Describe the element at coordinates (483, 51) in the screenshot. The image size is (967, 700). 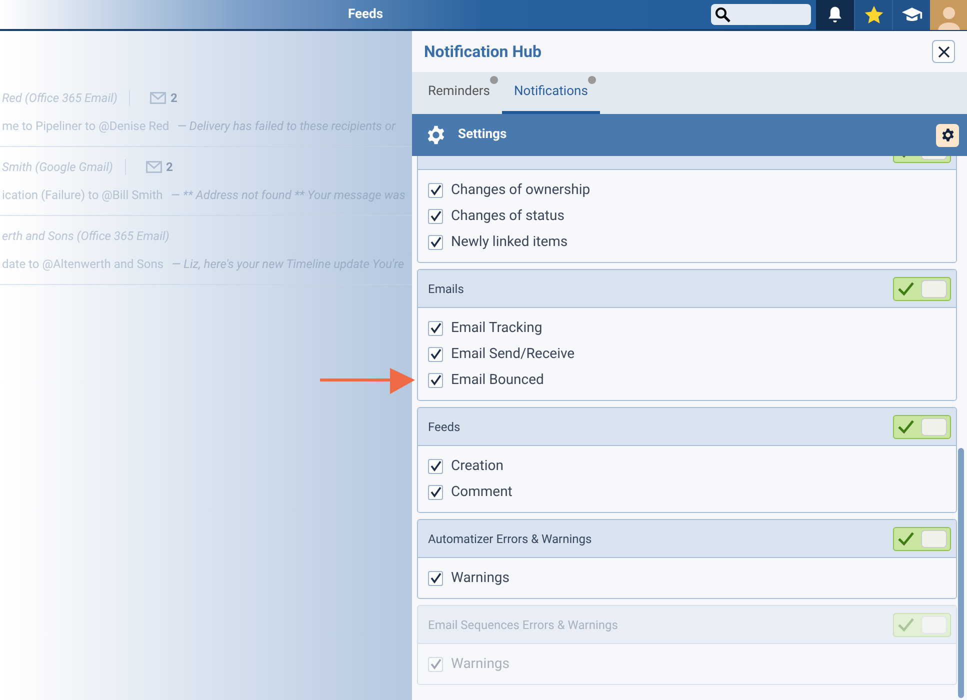
I see `panel-title: Notification Hub` at that location.